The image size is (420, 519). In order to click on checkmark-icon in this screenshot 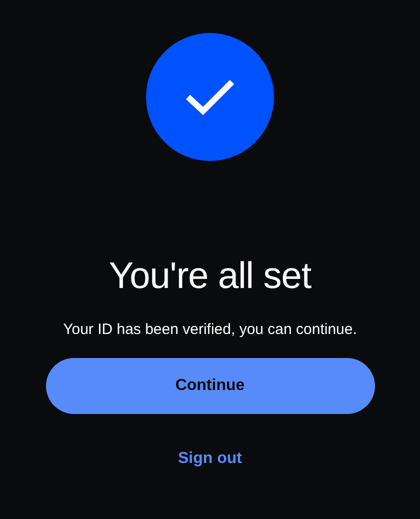, I will do `click(210, 97)`.